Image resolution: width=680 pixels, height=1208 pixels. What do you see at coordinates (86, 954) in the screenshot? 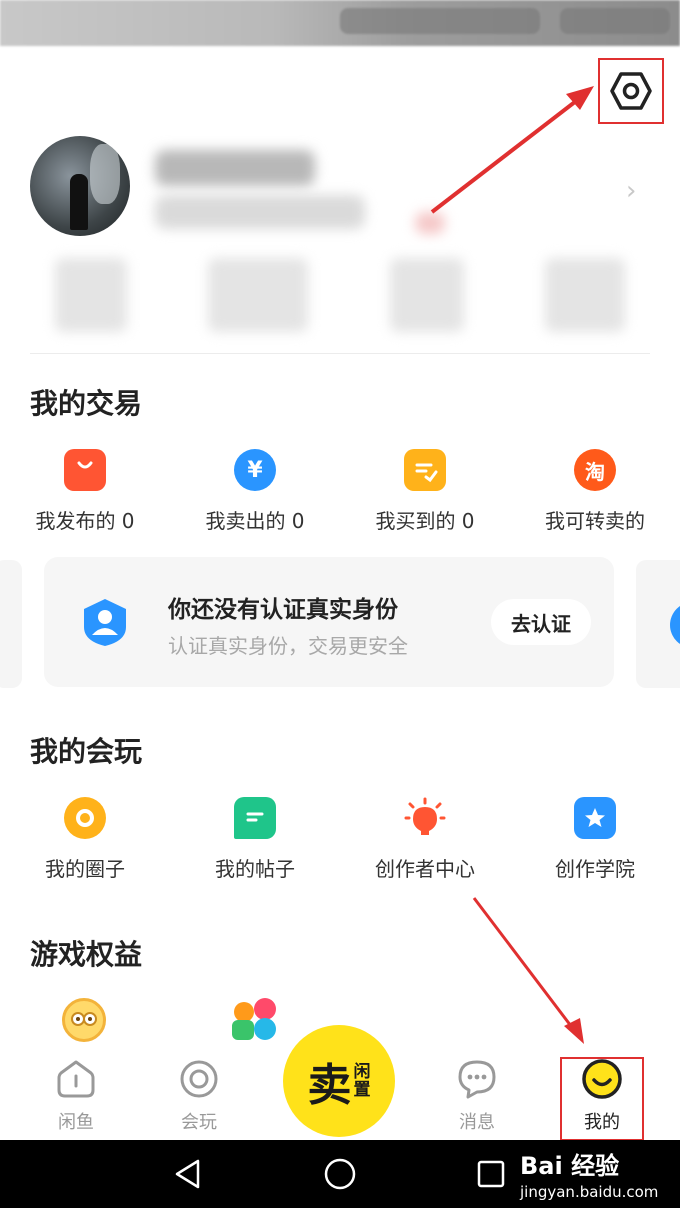
I see `section-title-game: 游戏权益` at bounding box center [86, 954].